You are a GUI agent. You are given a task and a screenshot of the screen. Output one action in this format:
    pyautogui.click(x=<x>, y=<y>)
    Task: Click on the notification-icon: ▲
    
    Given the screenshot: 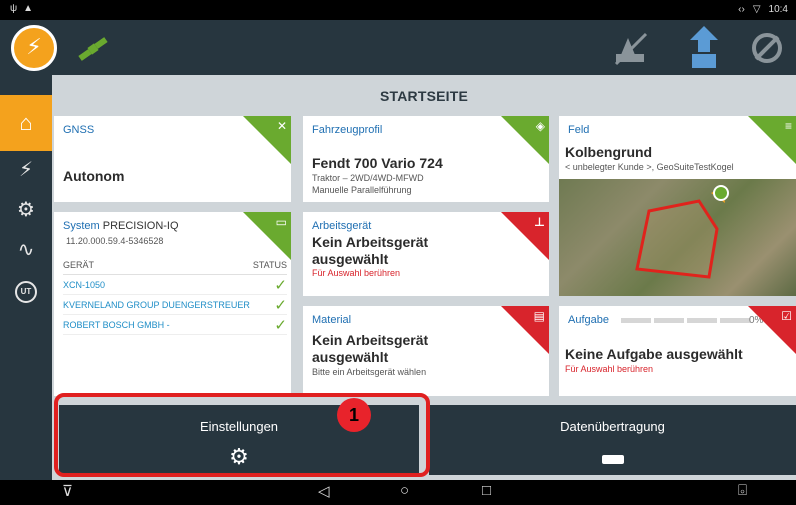 What is the action you would take?
    pyautogui.click(x=28, y=8)
    